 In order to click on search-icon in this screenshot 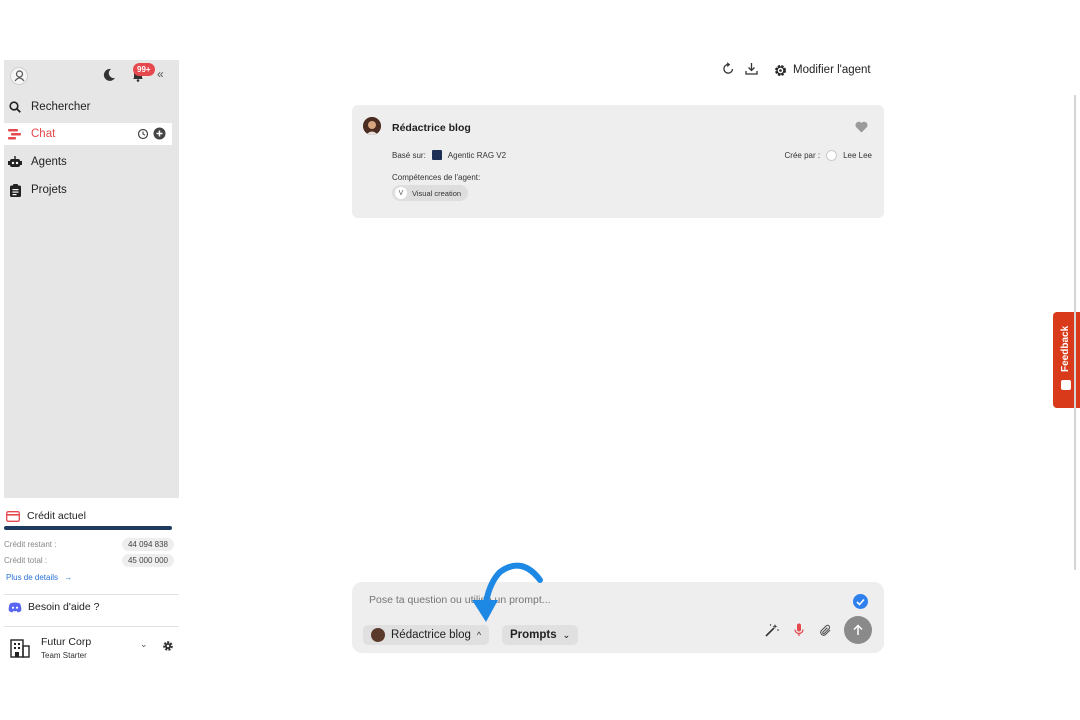, I will do `click(15, 107)`.